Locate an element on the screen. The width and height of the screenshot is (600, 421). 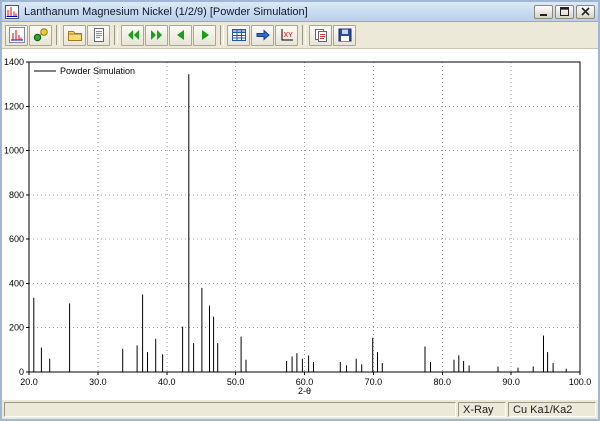
toolbar-button-xy-data: XY is located at coordinates (286, 35).